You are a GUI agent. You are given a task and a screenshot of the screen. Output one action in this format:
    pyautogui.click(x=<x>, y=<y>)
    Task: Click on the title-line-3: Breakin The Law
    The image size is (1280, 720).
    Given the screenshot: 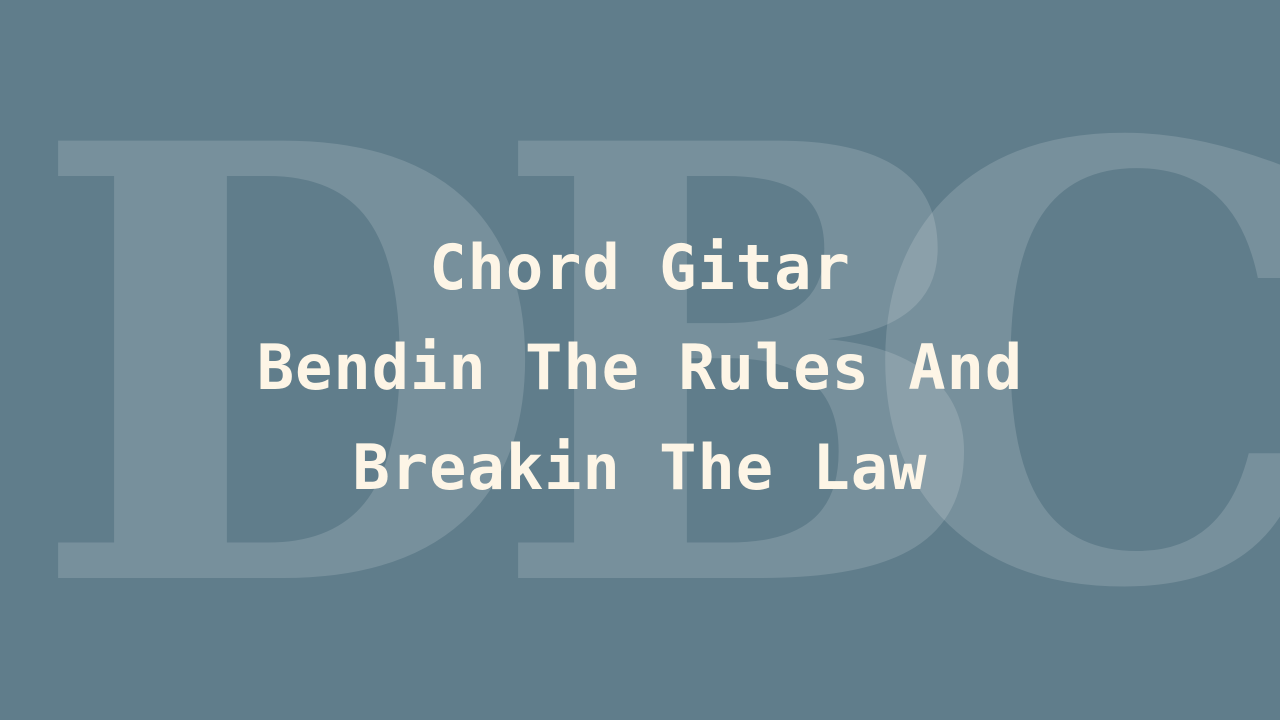 What is the action you would take?
    pyautogui.click(x=640, y=467)
    